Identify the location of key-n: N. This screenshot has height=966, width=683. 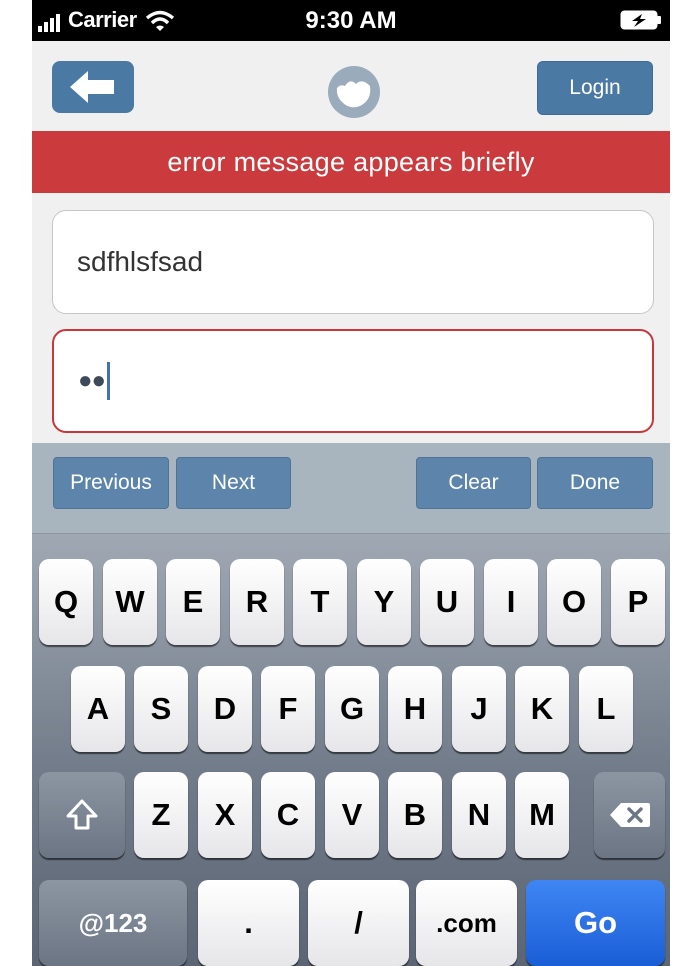
(479, 815).